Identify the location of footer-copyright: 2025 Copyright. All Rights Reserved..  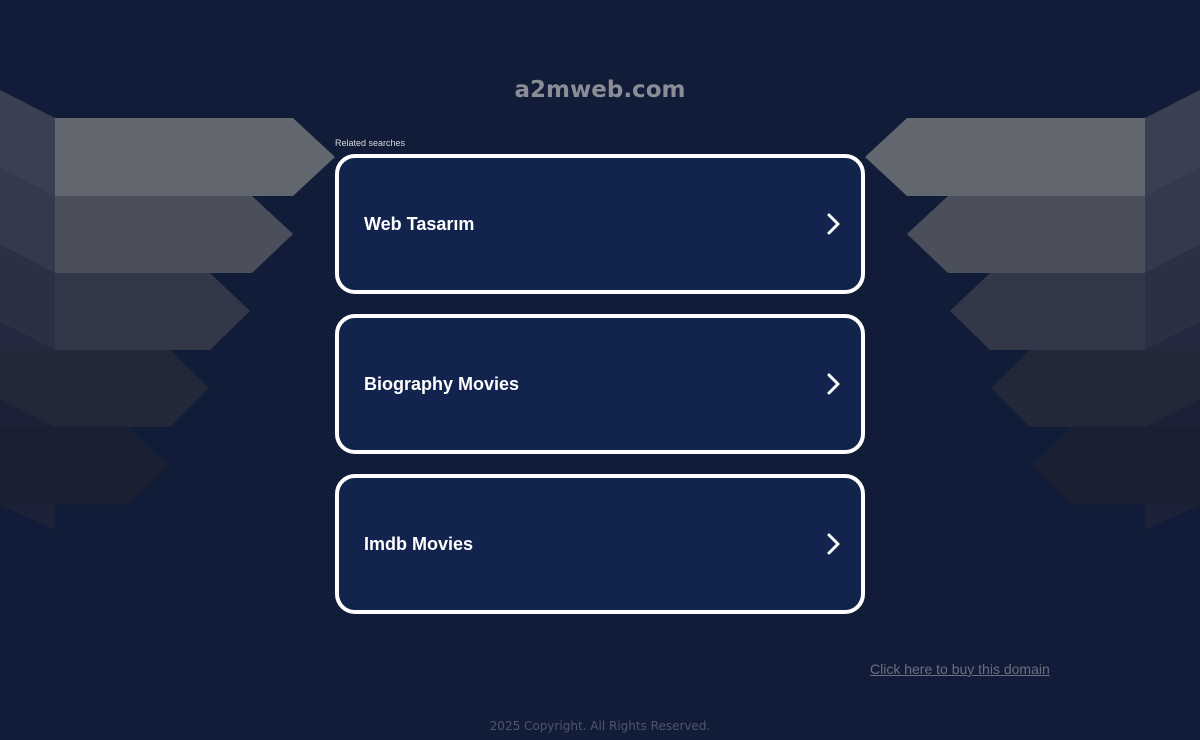
(600, 726).